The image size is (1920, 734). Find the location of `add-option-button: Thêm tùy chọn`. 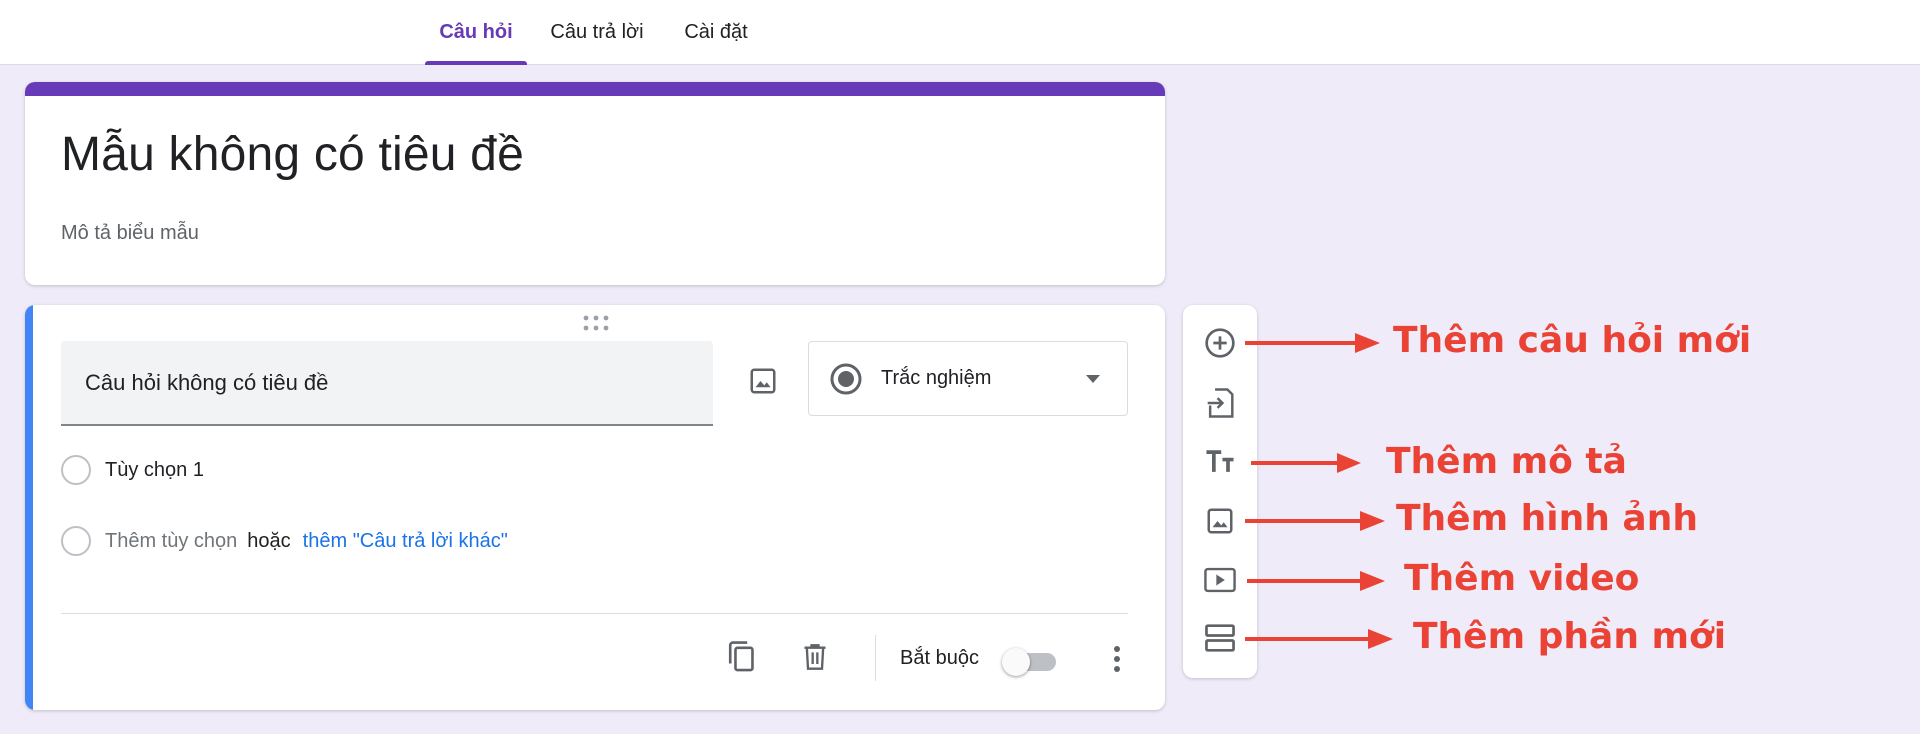

add-option-button: Thêm tùy chọn is located at coordinates (171, 541).